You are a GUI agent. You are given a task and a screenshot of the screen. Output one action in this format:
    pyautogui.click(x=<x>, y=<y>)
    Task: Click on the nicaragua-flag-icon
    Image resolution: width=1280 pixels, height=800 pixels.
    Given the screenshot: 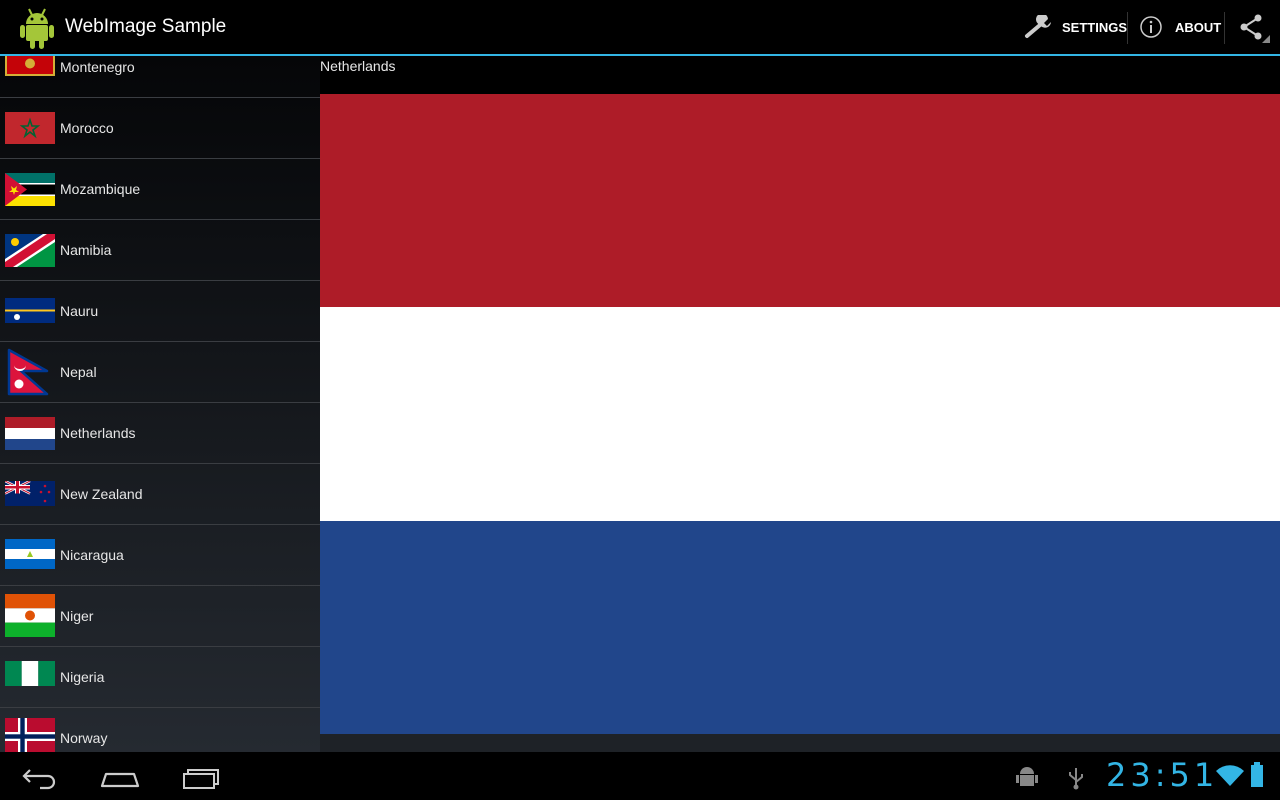 What is the action you would take?
    pyautogui.click(x=30, y=554)
    